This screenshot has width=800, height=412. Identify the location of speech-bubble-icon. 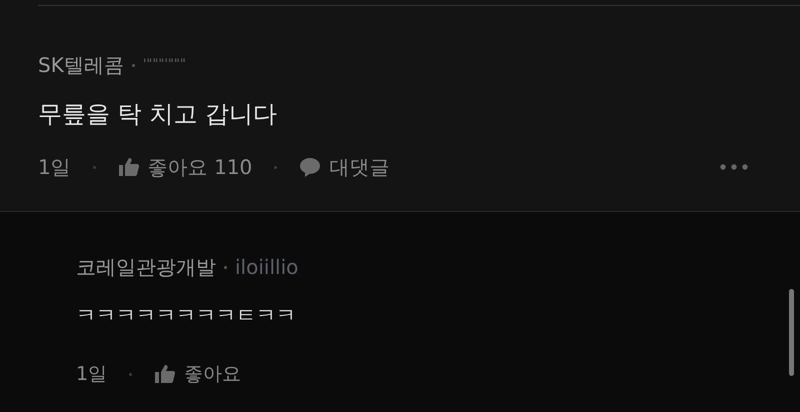
(310, 167).